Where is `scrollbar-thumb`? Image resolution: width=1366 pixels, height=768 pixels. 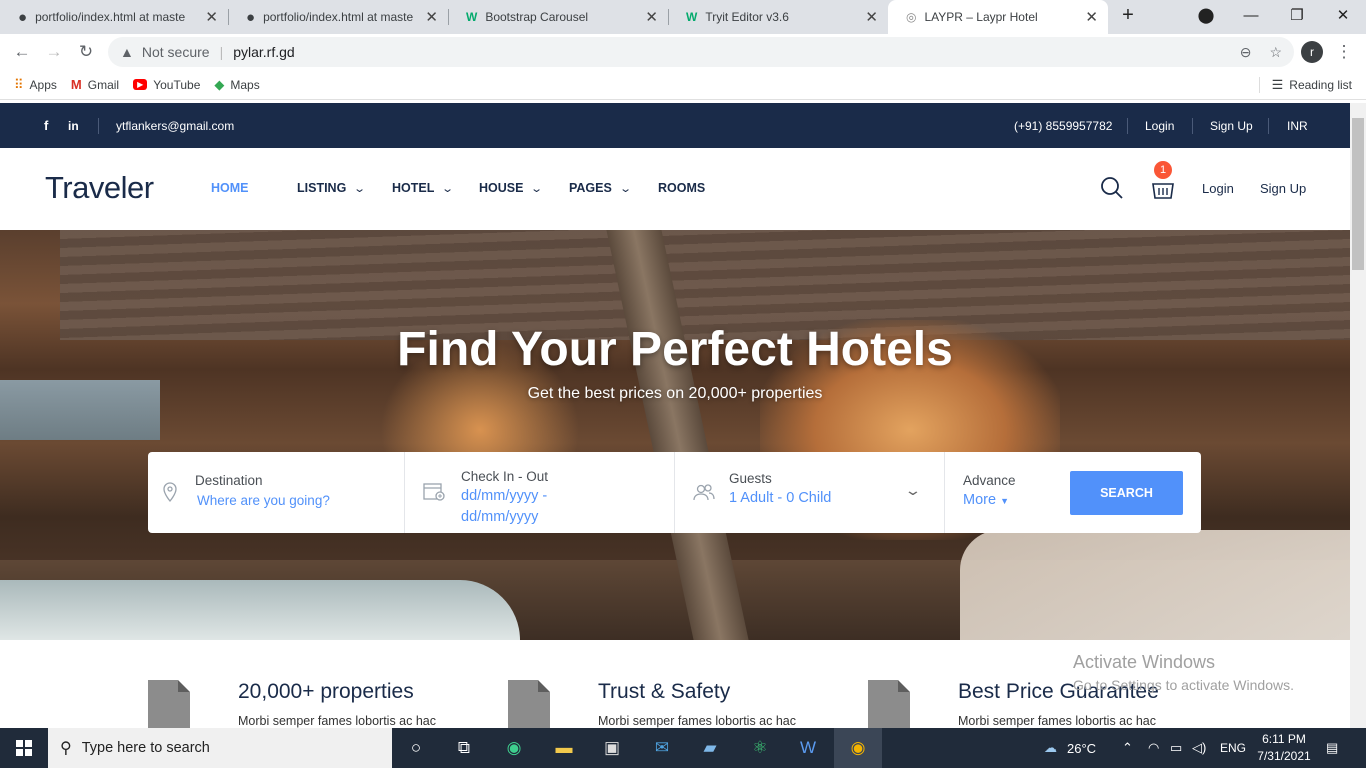
scrollbar-thumb is located at coordinates (1358, 194).